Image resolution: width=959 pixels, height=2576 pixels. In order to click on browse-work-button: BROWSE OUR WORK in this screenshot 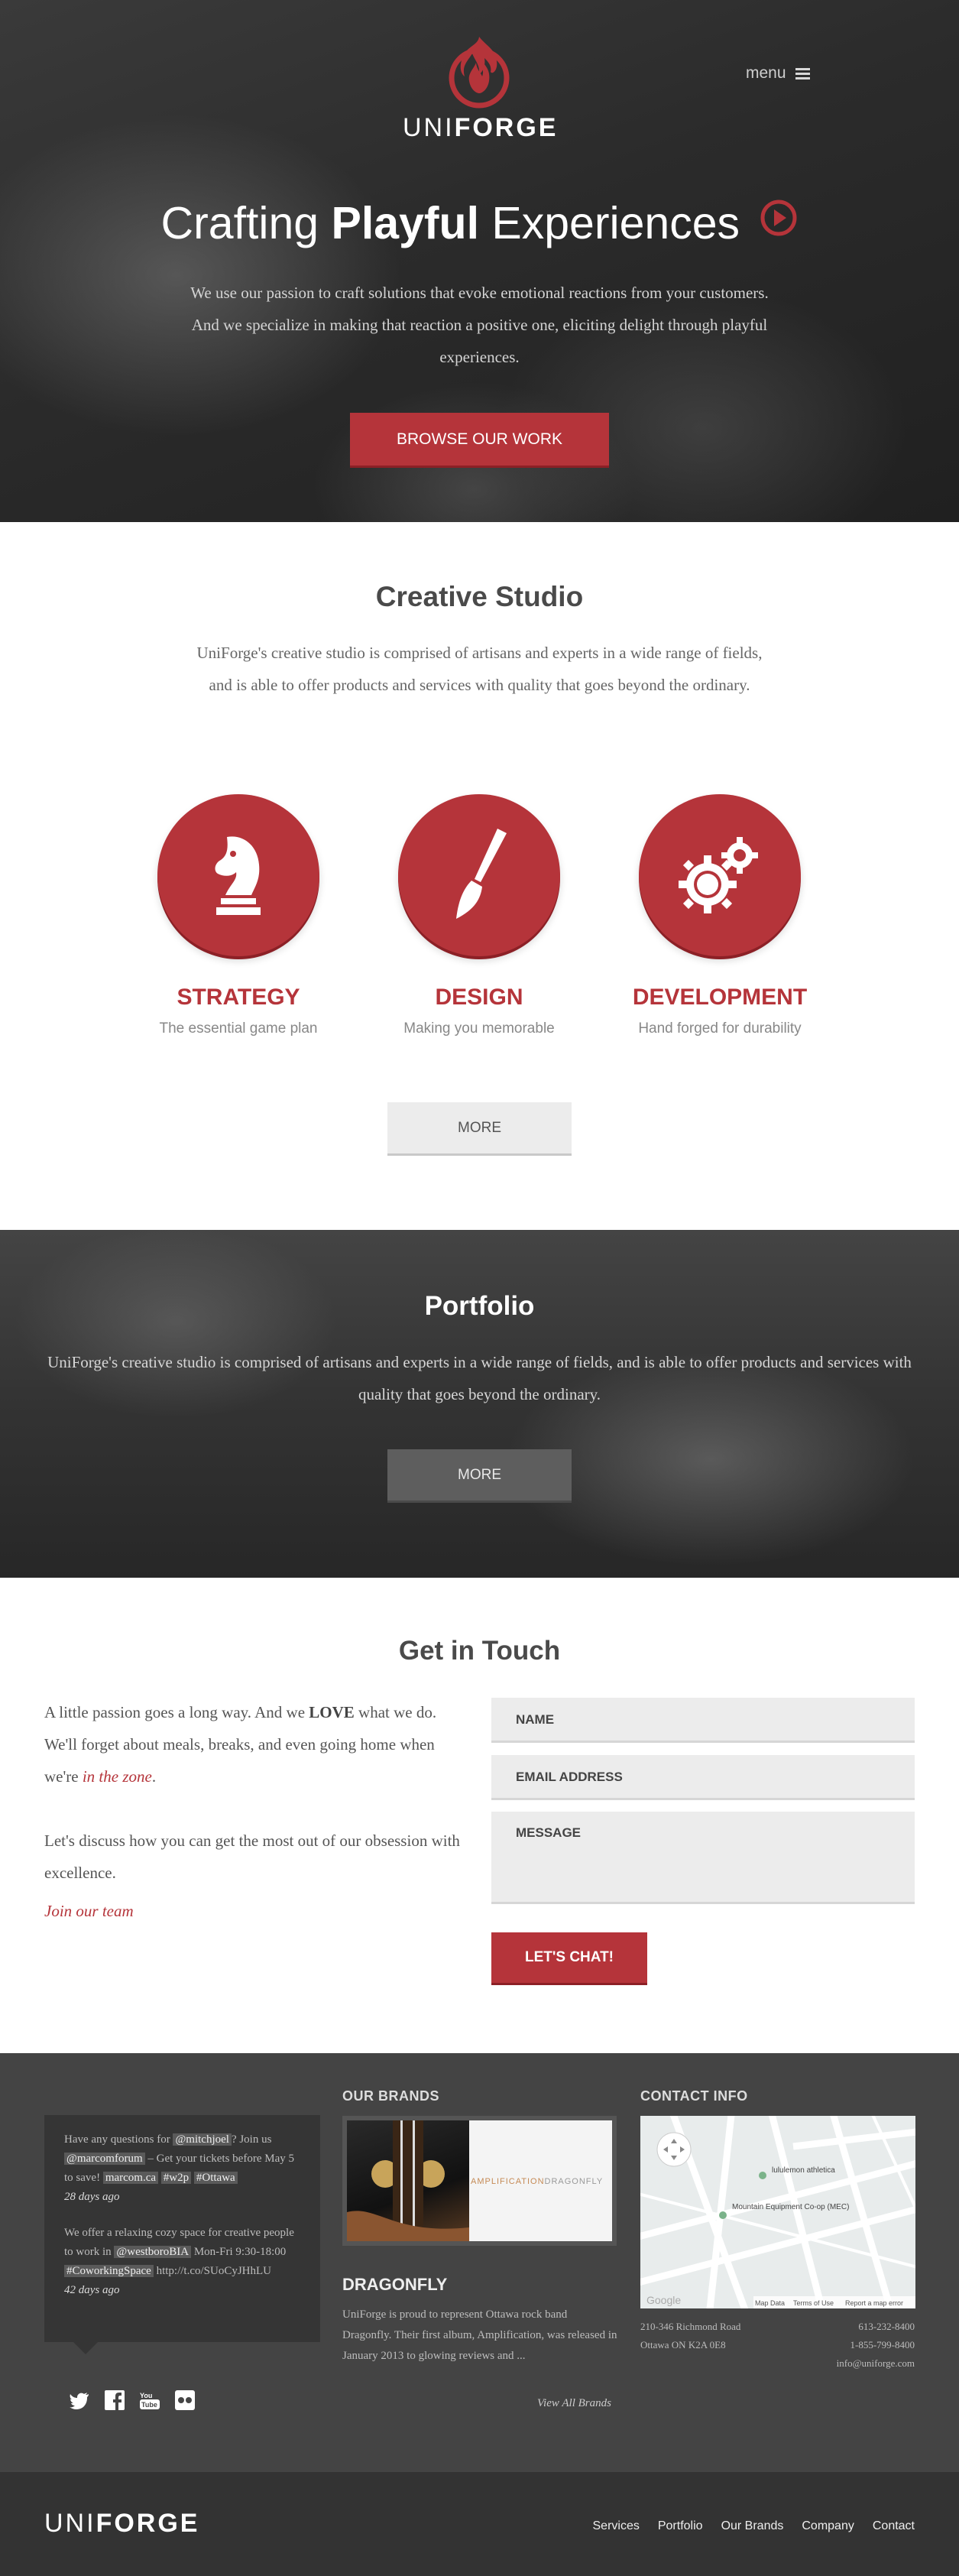, I will do `click(479, 441)`.